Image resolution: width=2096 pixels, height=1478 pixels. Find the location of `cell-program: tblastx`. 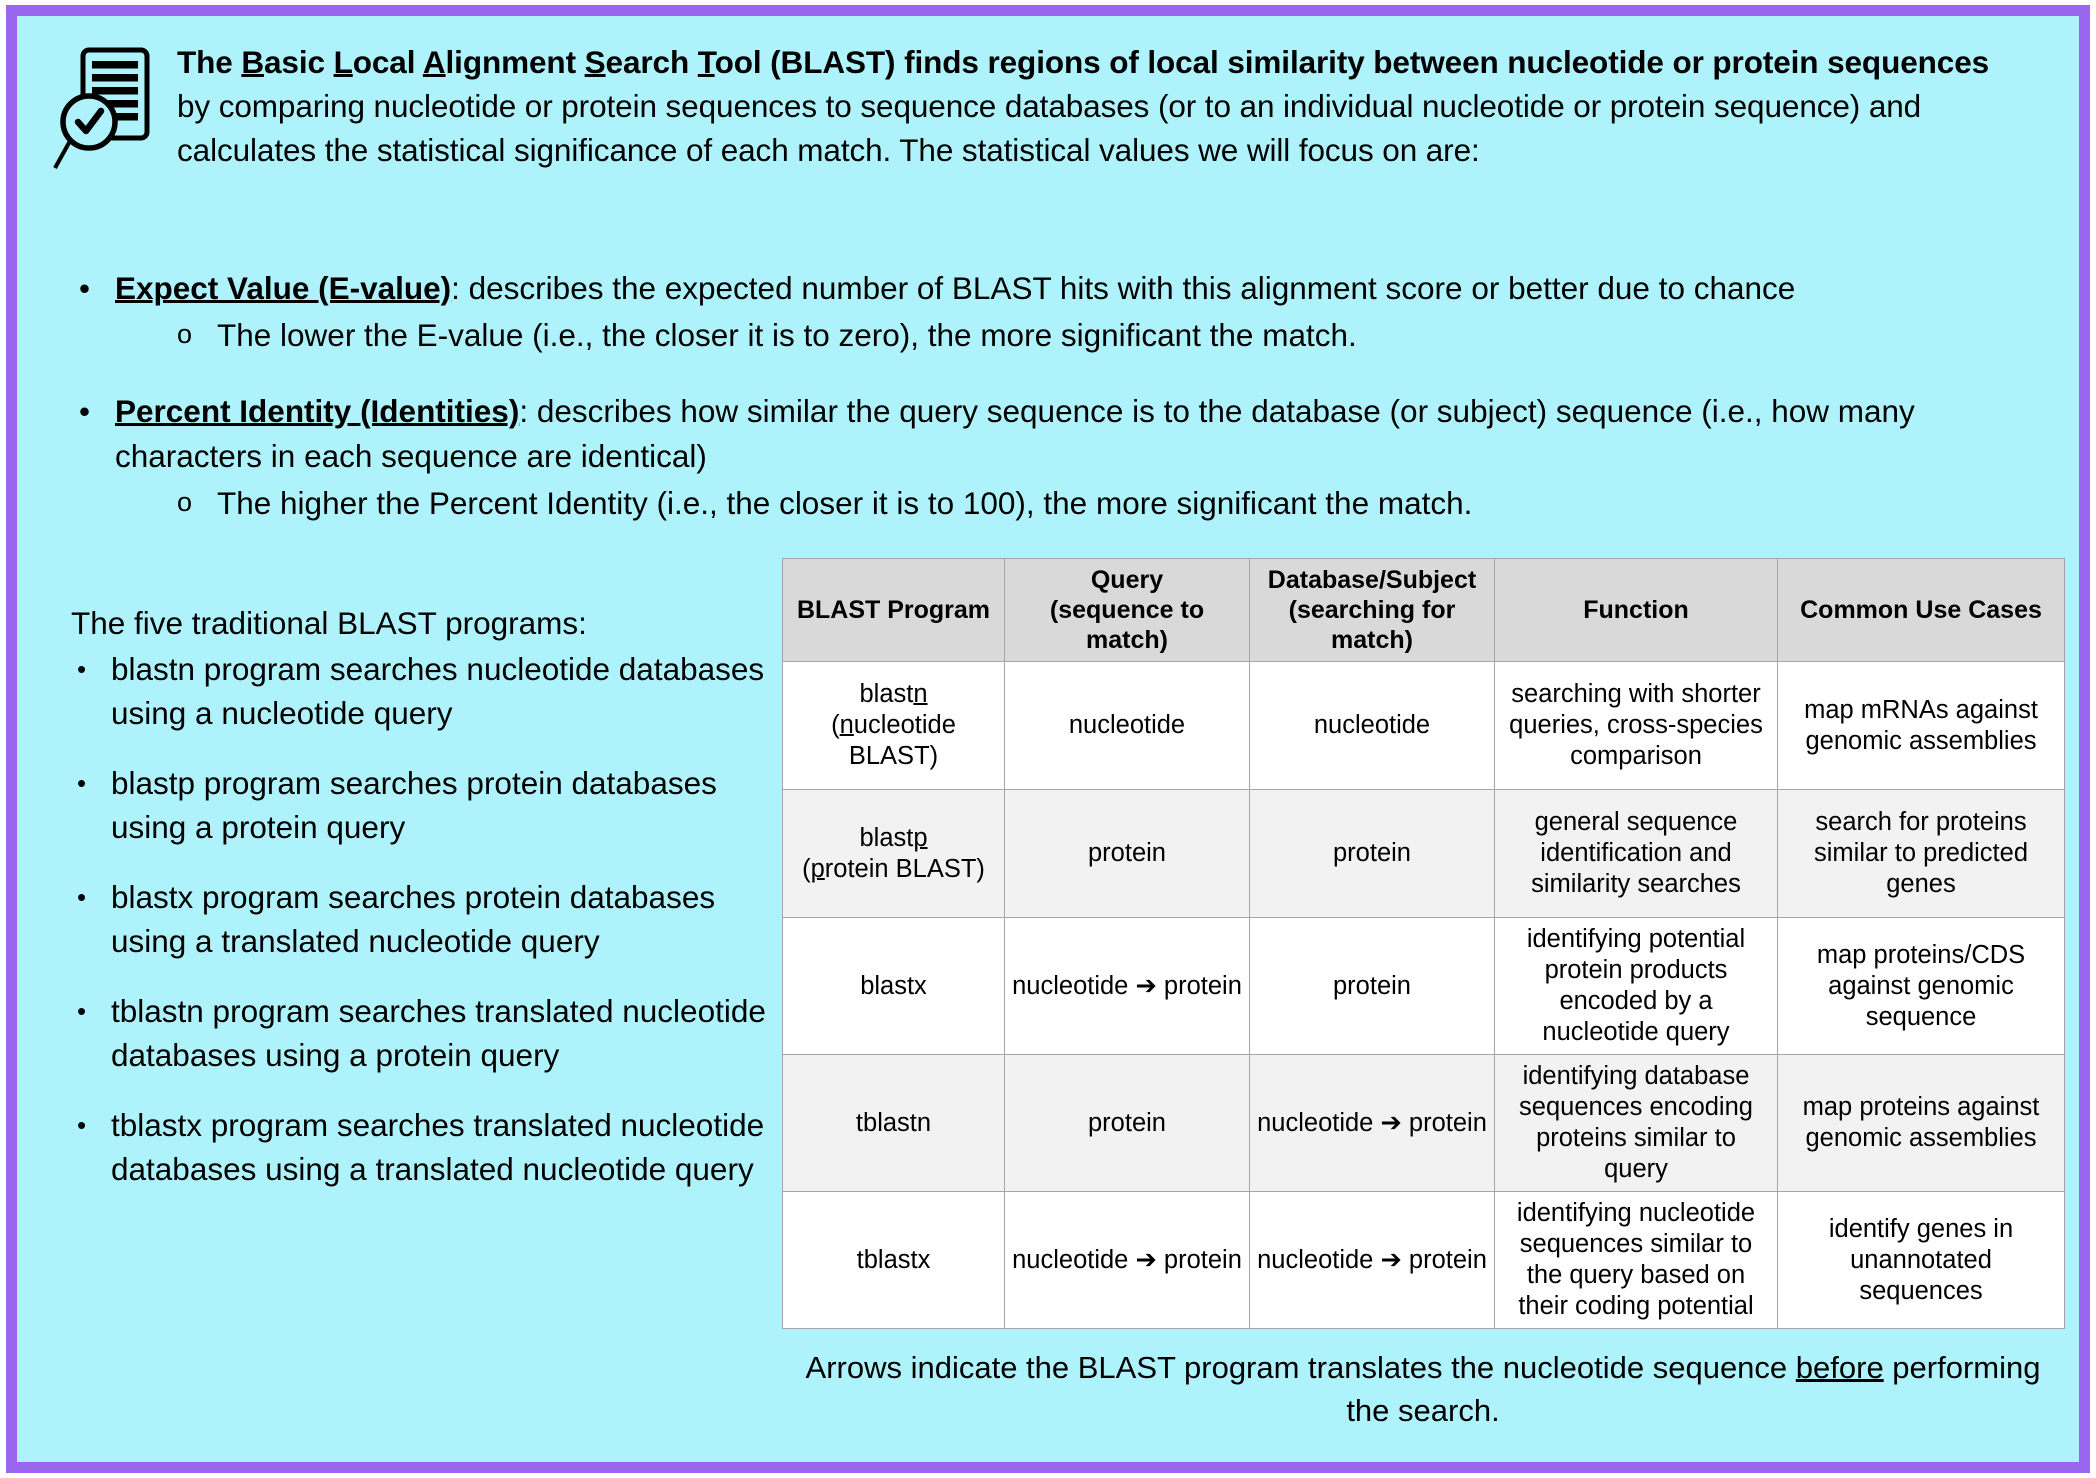

cell-program: tblastx is located at coordinates (893, 1260).